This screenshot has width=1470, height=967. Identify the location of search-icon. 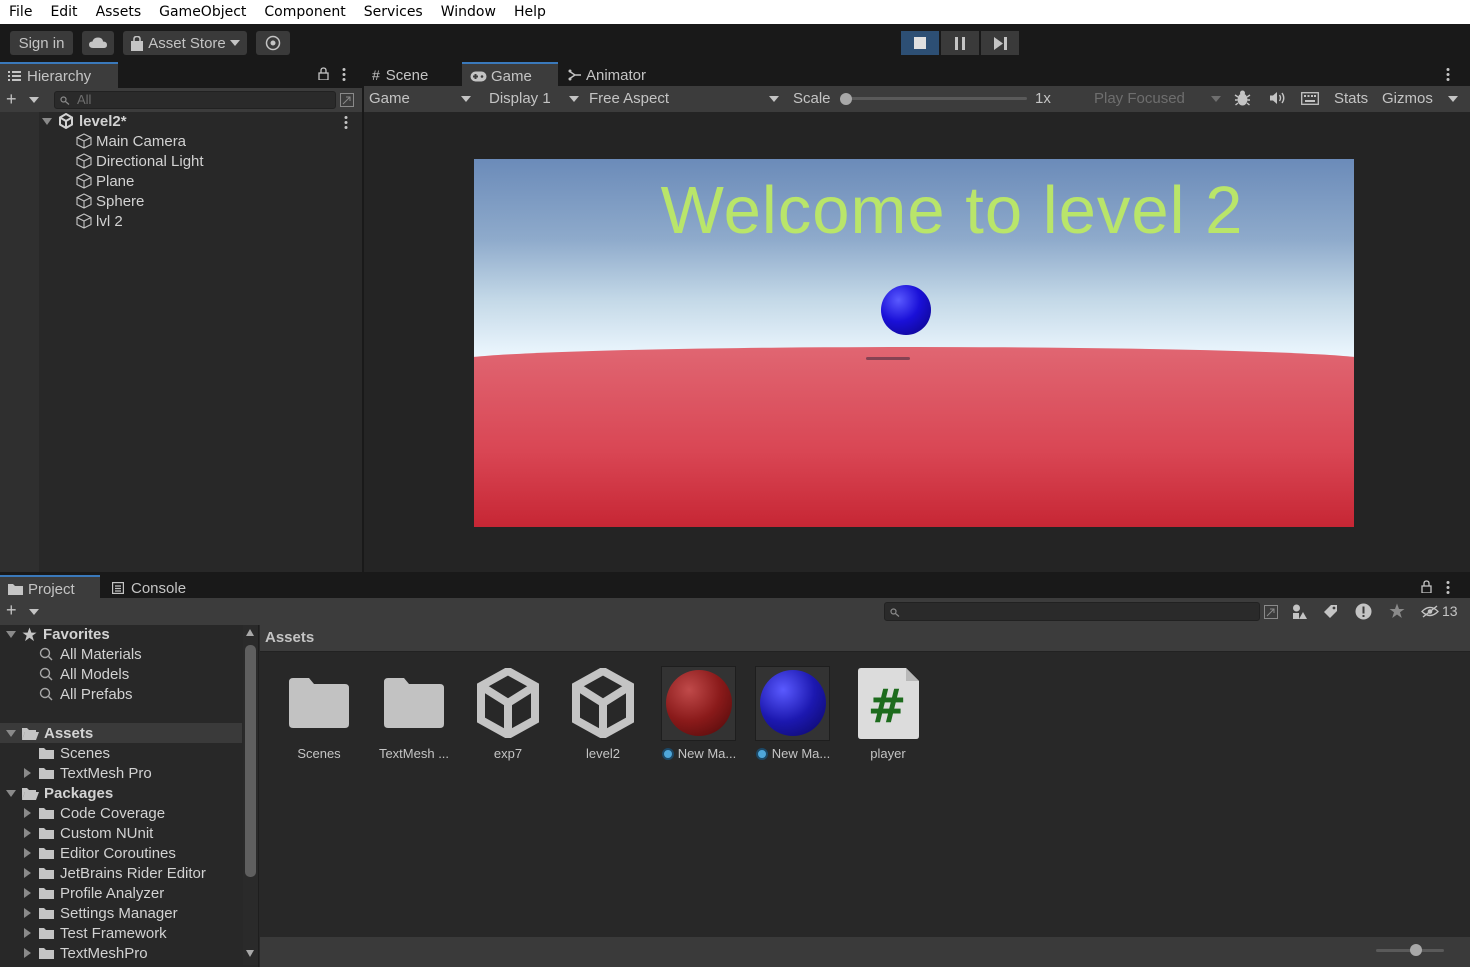
(895, 612).